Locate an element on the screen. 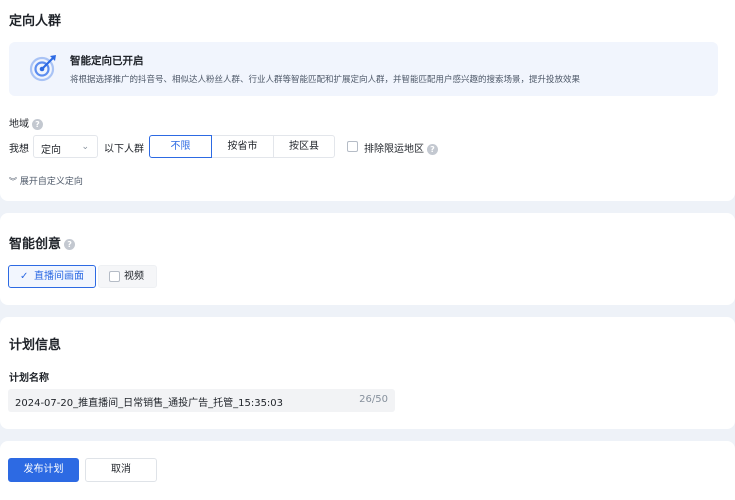 The image size is (735, 500). region-prefix-text: 我想 is located at coordinates (19, 149).